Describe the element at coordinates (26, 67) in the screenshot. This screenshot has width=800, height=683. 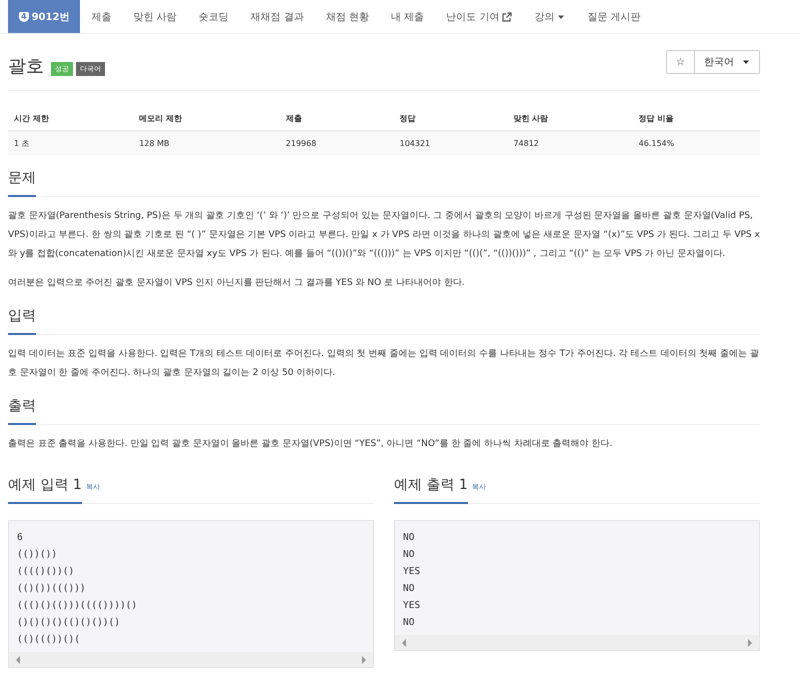
I see `problem-title: 괄호` at that location.